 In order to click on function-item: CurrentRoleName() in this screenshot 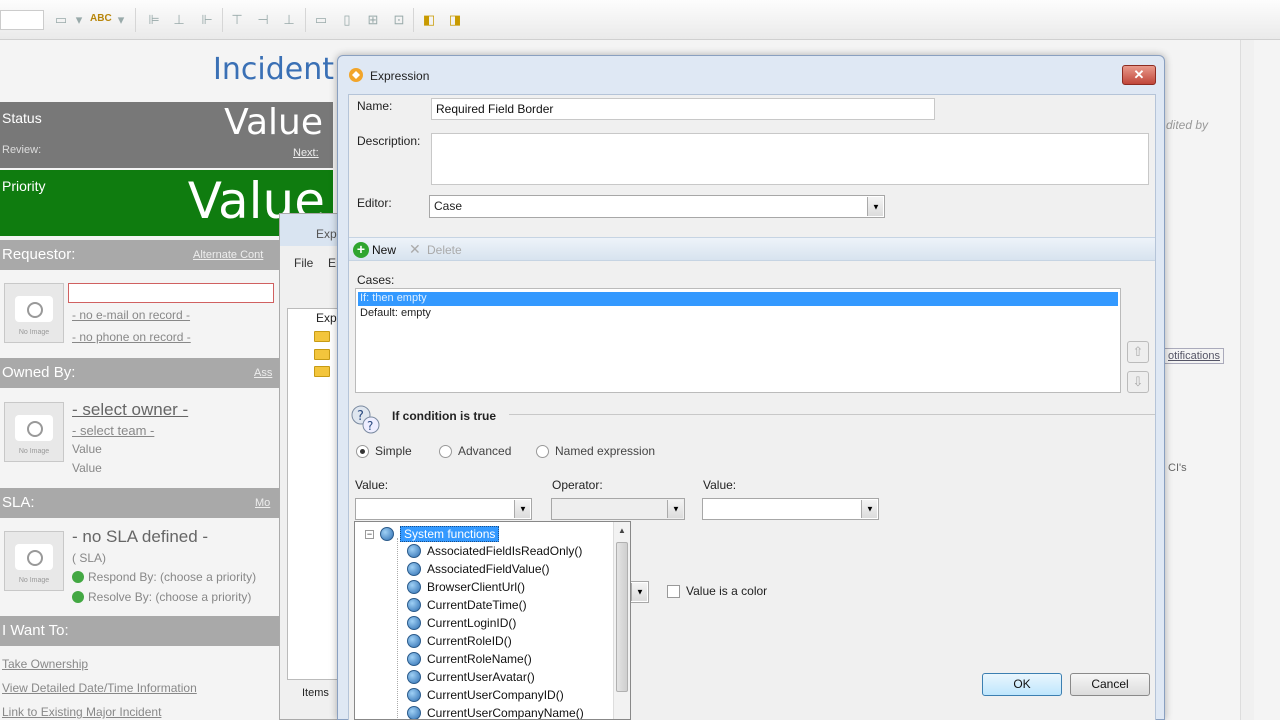, I will do `click(469, 659)`.